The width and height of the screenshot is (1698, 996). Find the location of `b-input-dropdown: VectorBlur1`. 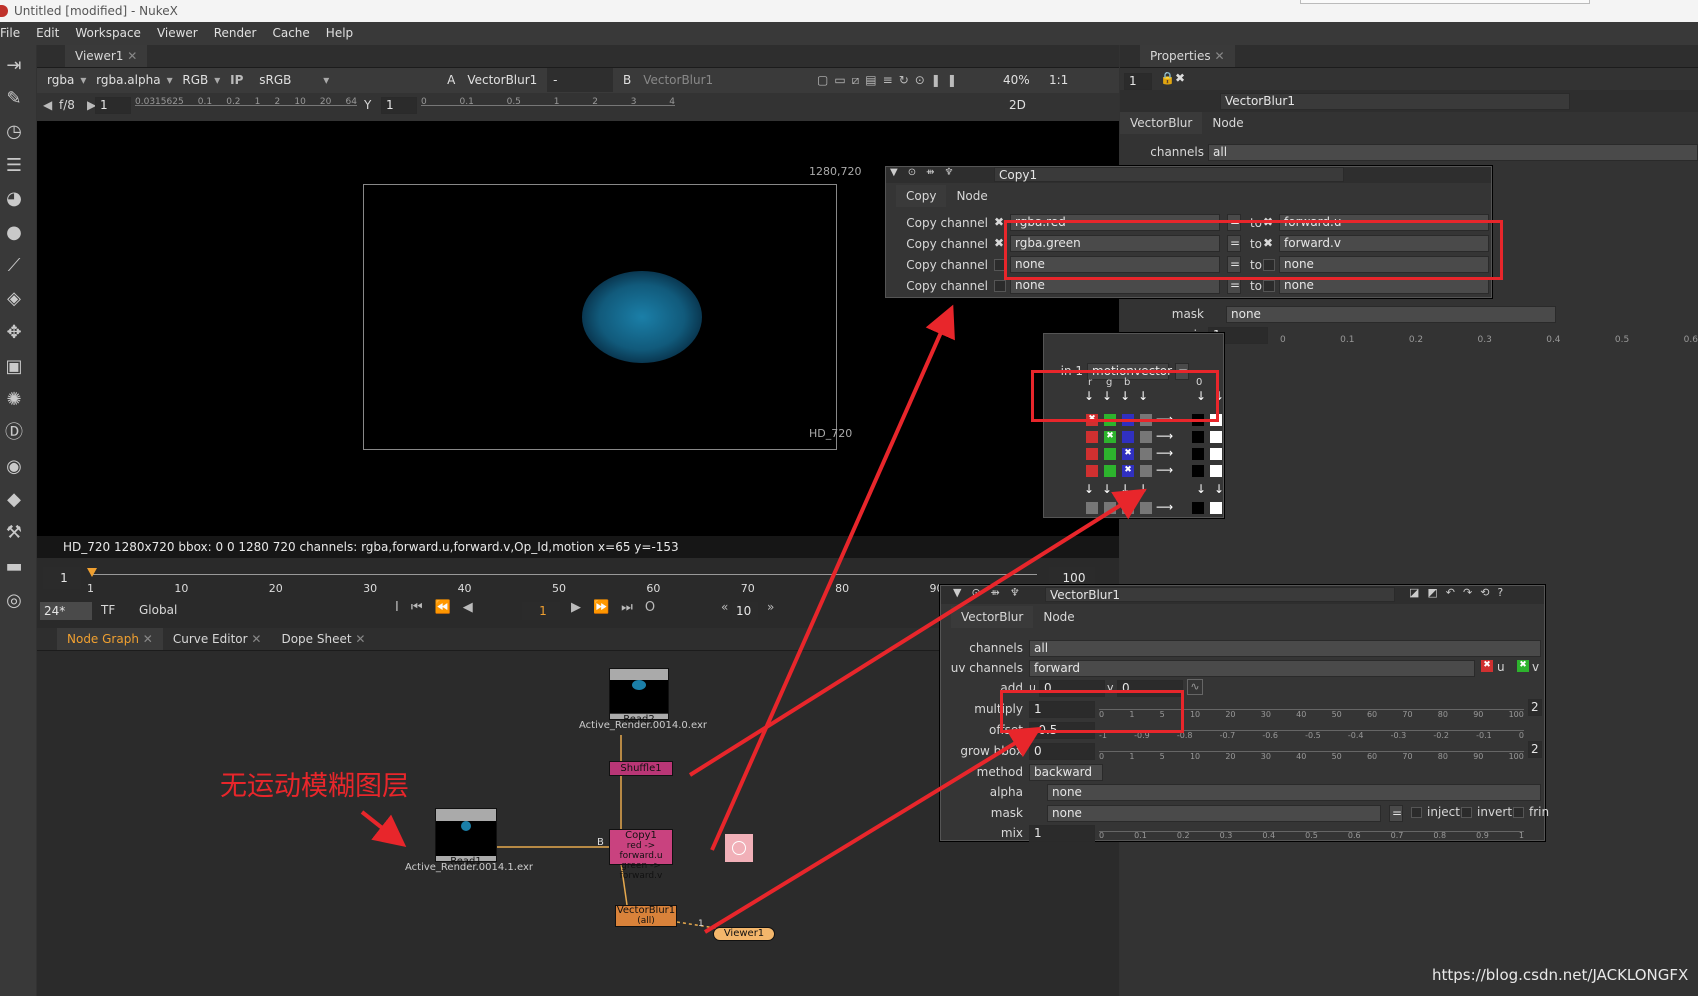

b-input-dropdown: VectorBlur1 is located at coordinates (678, 80).